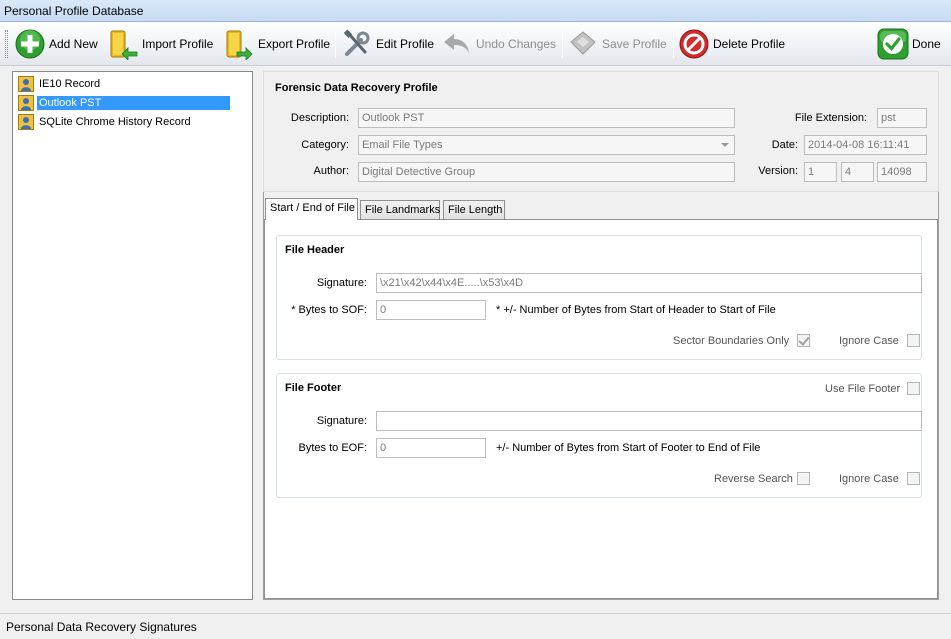 Image resolution: width=951 pixels, height=639 pixels. I want to click on add-new-button: Add New, so click(56, 44).